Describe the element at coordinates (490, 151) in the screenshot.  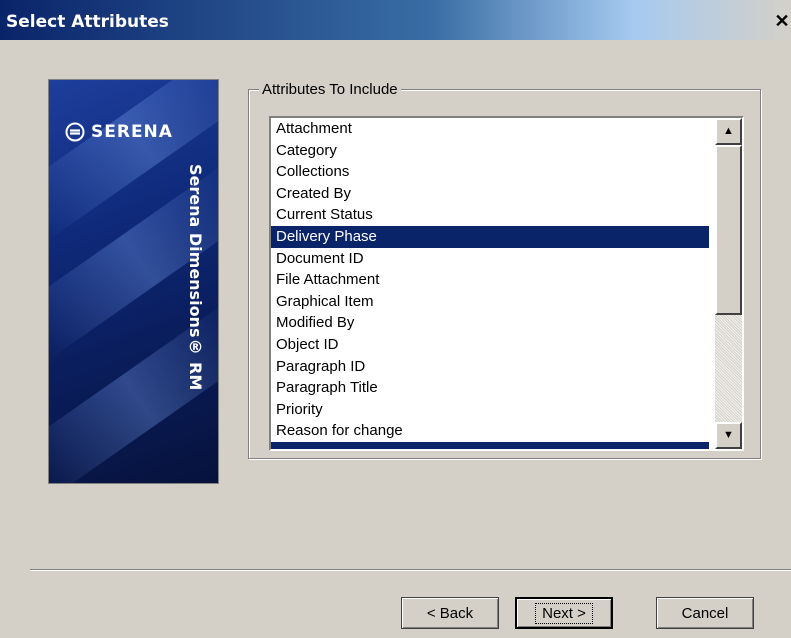
I see `list-item: Category` at that location.